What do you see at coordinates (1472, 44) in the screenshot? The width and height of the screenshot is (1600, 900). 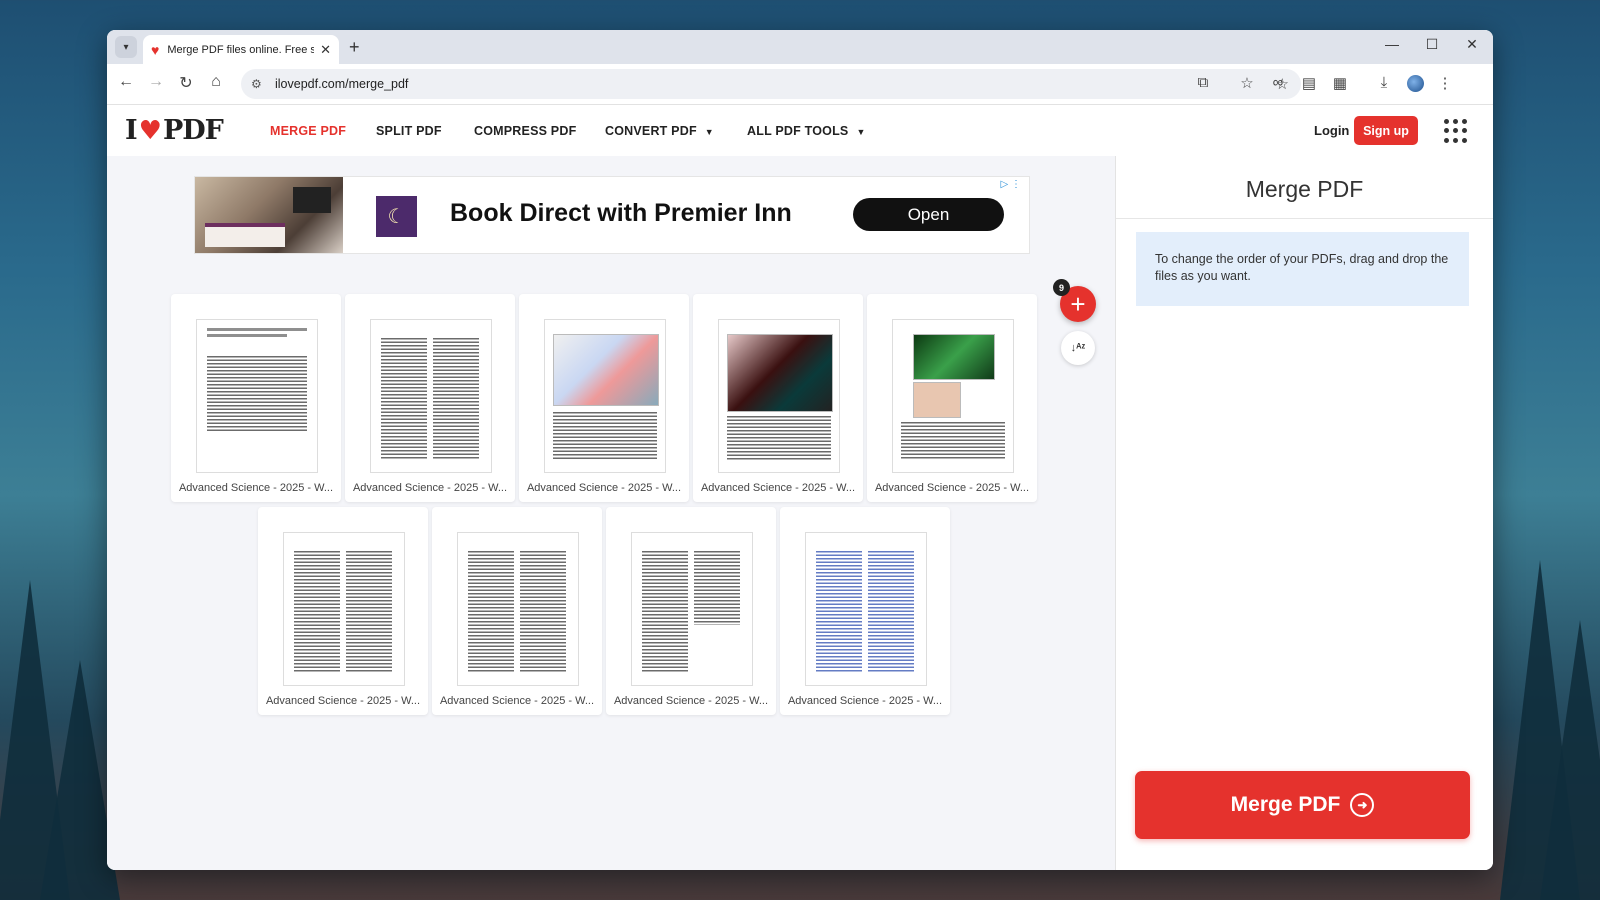 I see `close-window-button: ✕` at bounding box center [1472, 44].